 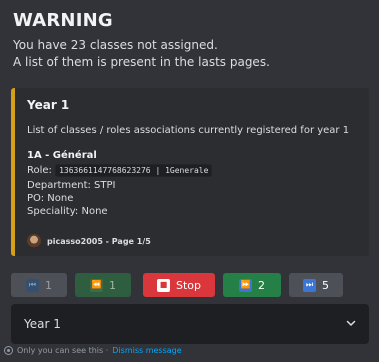 I want to click on previous-page-button: ⏪ 1, so click(x=103, y=285).